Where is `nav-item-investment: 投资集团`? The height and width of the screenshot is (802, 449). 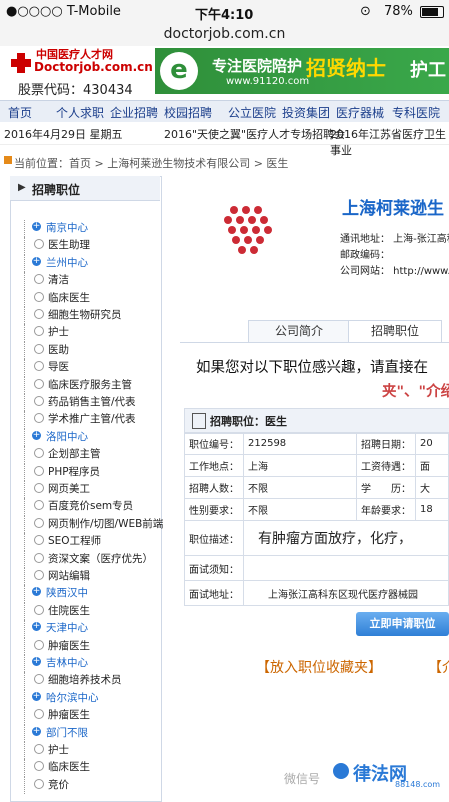
nav-item-investment: 投资集团 is located at coordinates (306, 112).